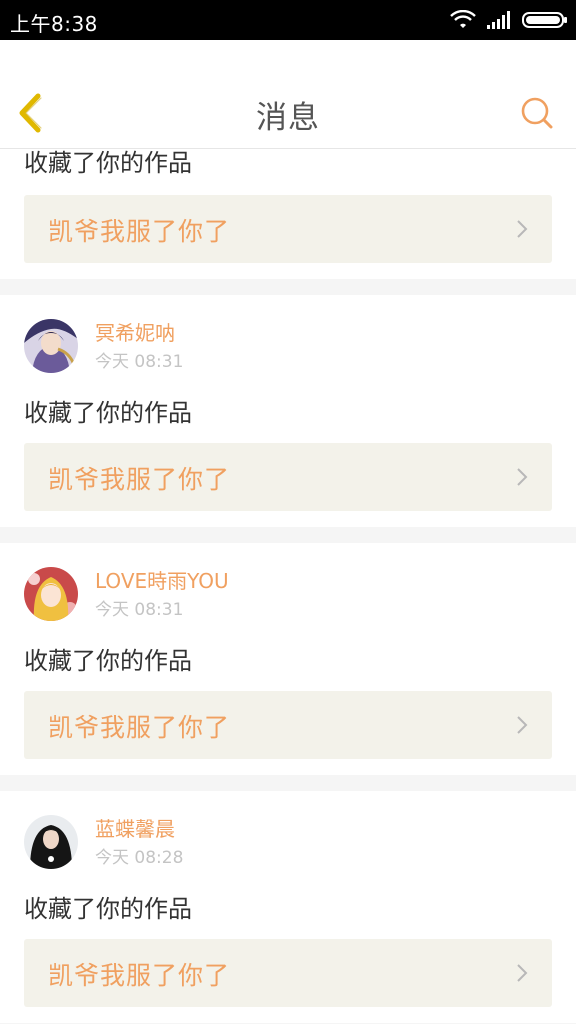 The image size is (576, 1024). I want to click on search-button, so click(537, 113).